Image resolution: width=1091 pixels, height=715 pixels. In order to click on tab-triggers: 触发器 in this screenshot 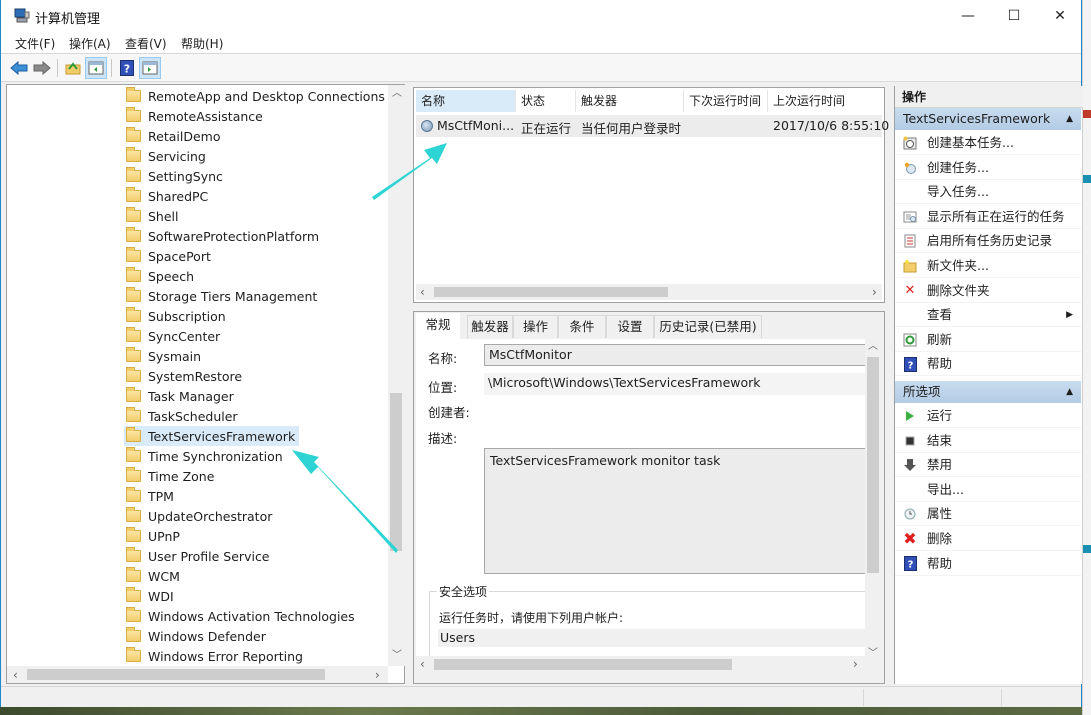, I will do `click(490, 326)`.